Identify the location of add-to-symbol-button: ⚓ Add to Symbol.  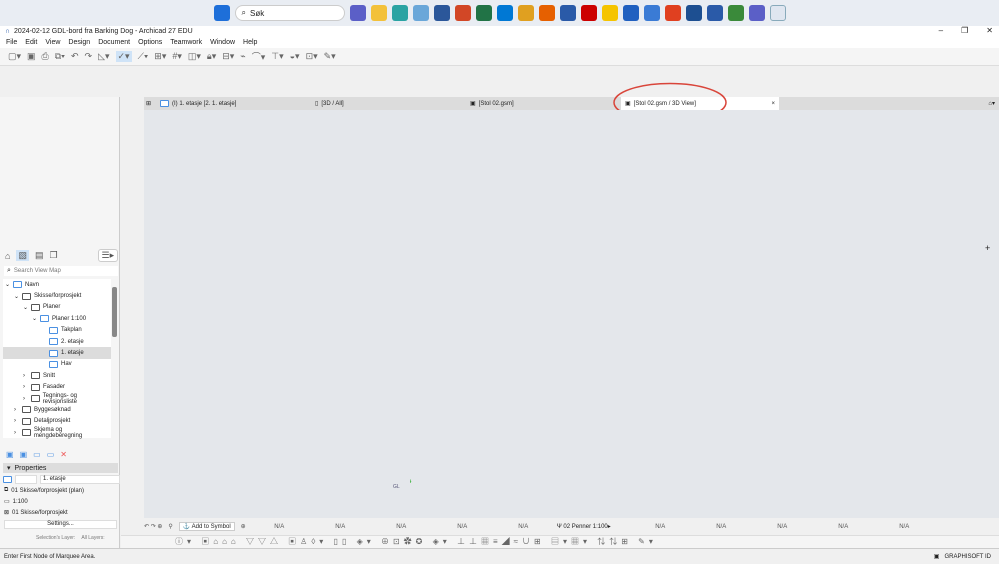
(206, 526).